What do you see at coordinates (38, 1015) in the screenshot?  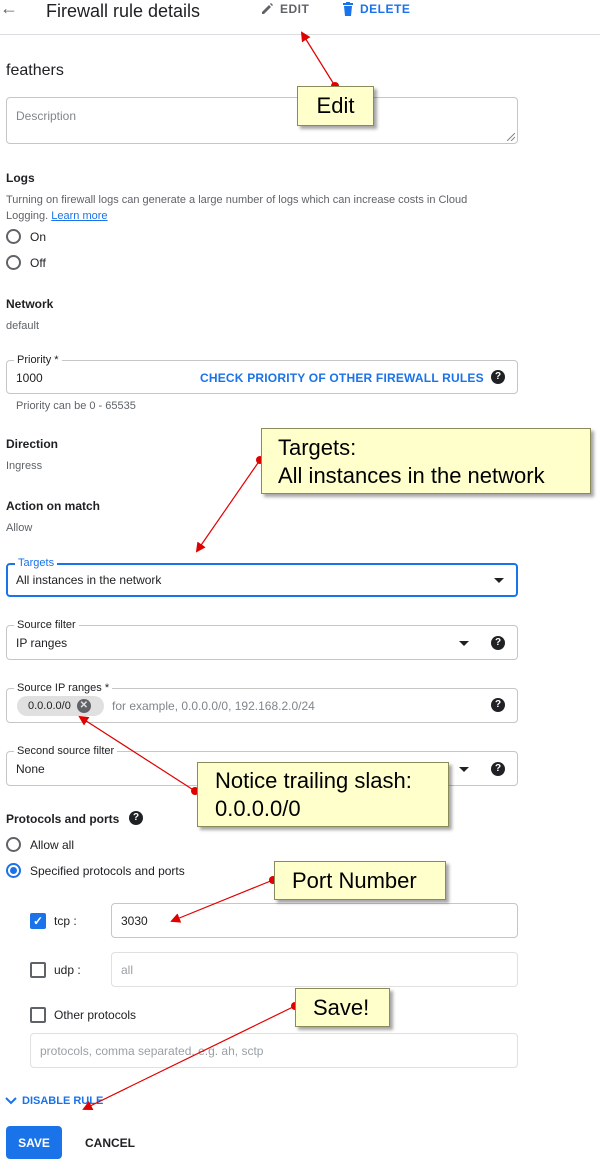 I see `other-protocols-checkbox` at bounding box center [38, 1015].